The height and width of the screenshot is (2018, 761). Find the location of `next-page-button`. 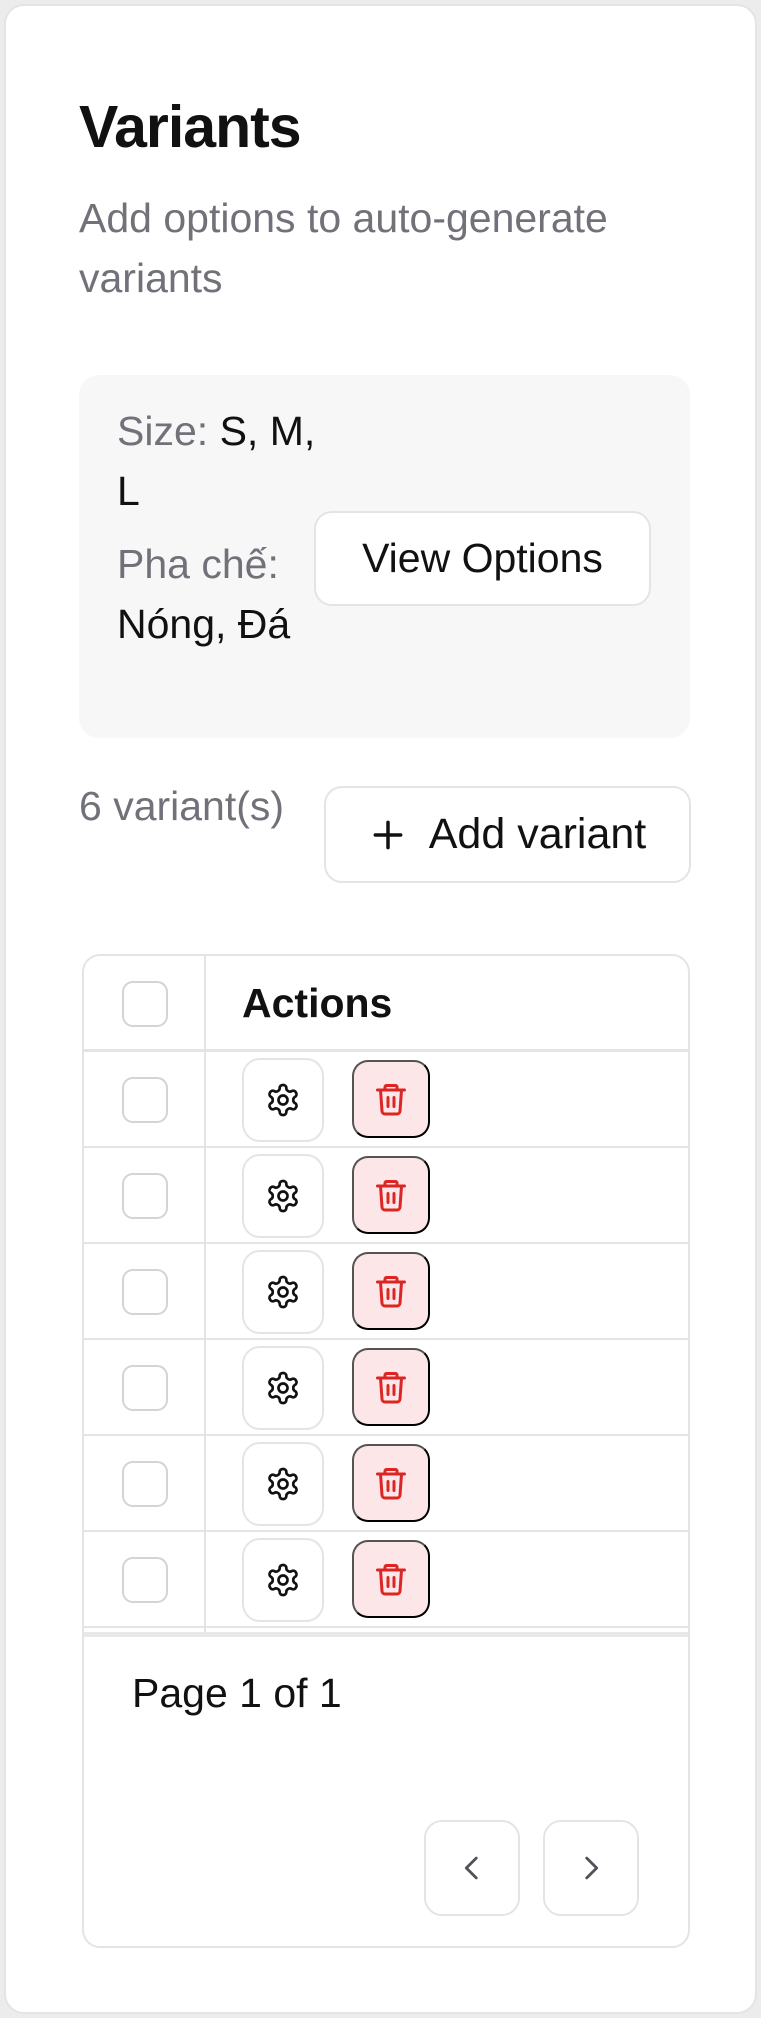

next-page-button is located at coordinates (591, 1868).